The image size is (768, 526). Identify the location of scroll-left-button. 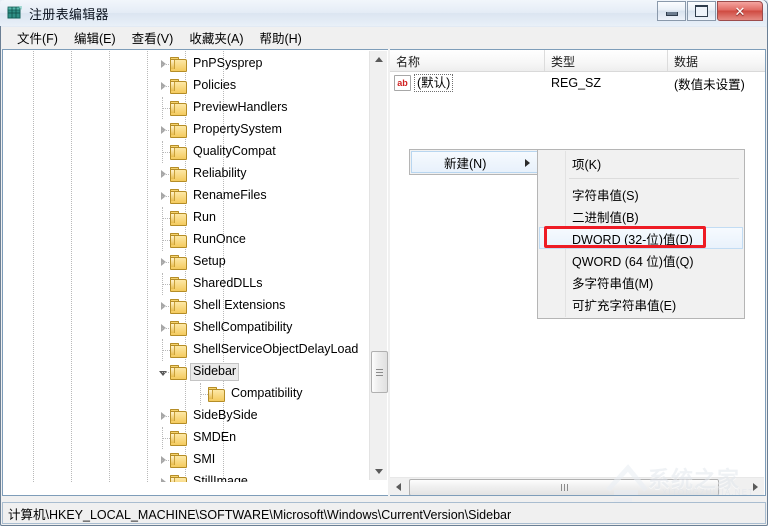
(398, 486).